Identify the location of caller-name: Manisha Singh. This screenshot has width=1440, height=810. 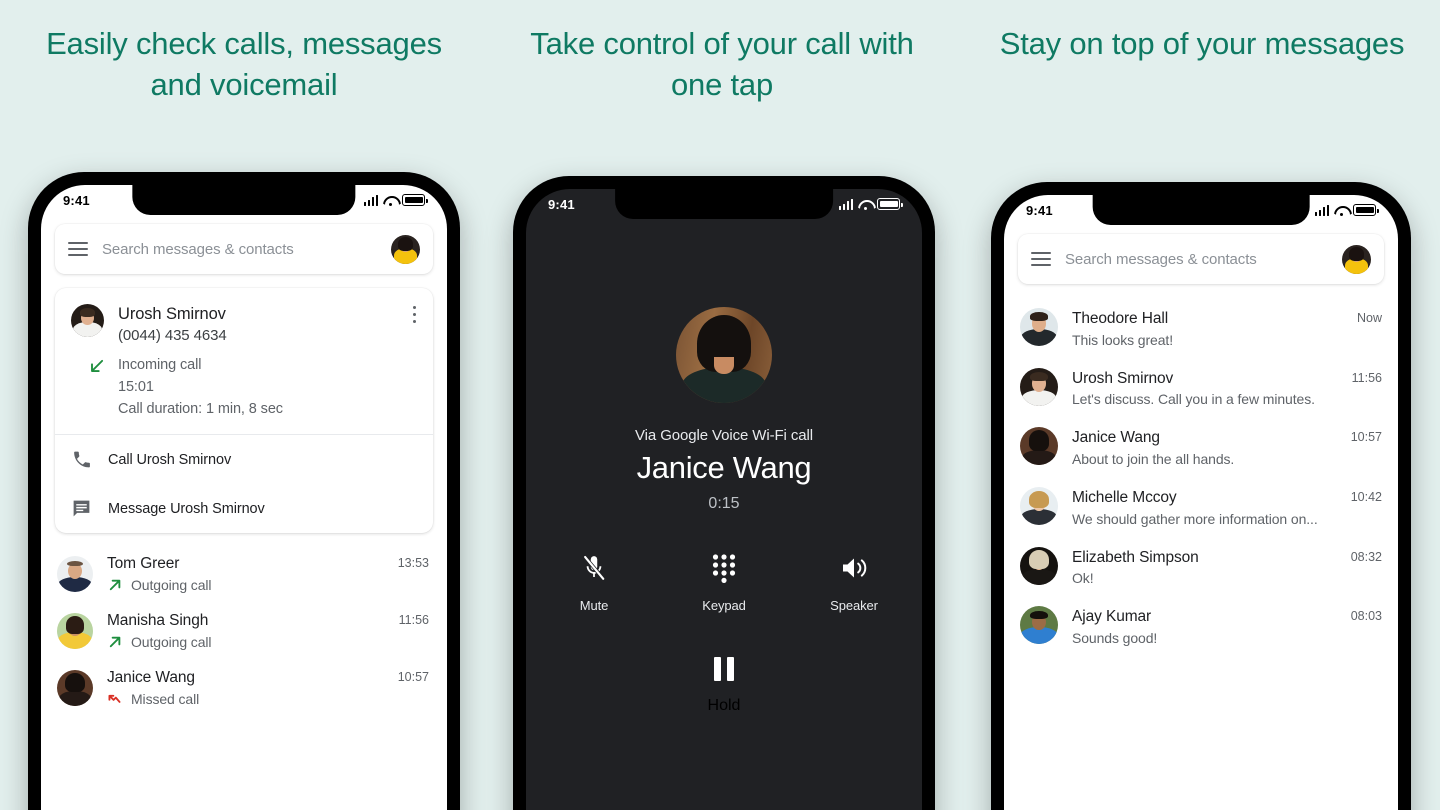
(158, 621).